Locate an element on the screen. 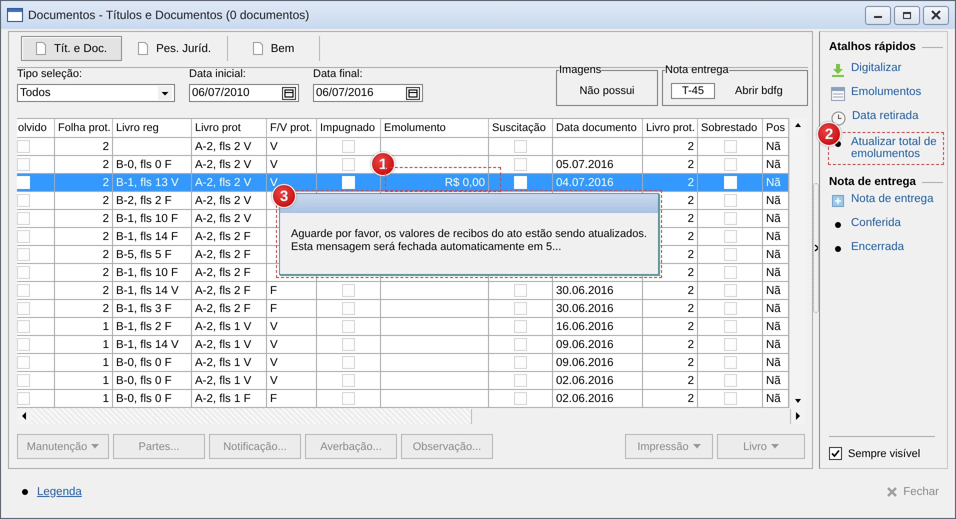  column-header: Impugnado is located at coordinates (349, 128).